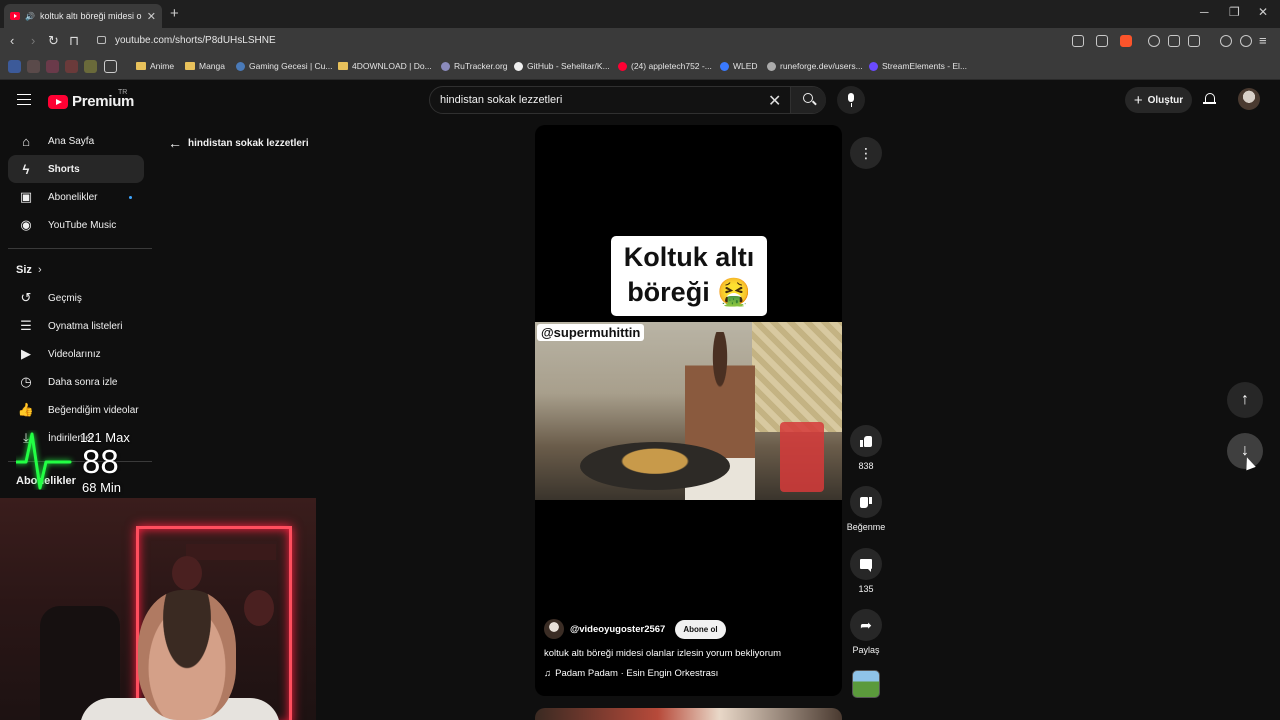 The height and width of the screenshot is (720, 1280). Describe the element at coordinates (30, 16) in the screenshot. I see `speaker-icon: 🔊` at that location.